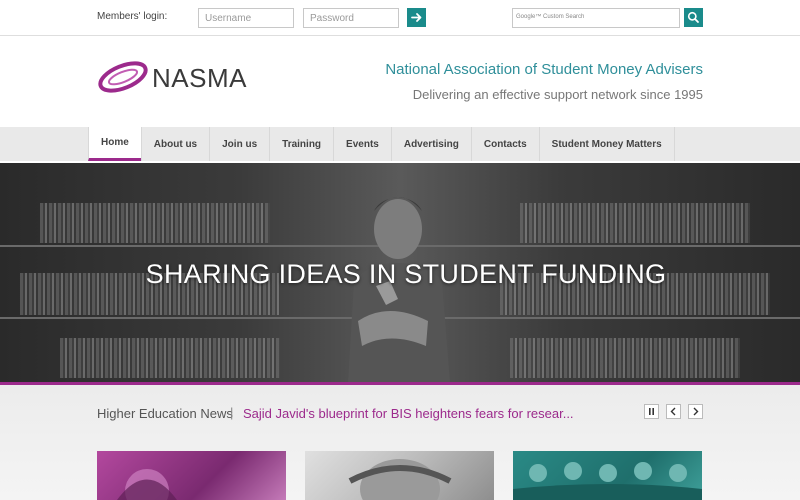 The width and height of the screenshot is (800, 500). I want to click on arrow-right-icon, so click(416, 17).